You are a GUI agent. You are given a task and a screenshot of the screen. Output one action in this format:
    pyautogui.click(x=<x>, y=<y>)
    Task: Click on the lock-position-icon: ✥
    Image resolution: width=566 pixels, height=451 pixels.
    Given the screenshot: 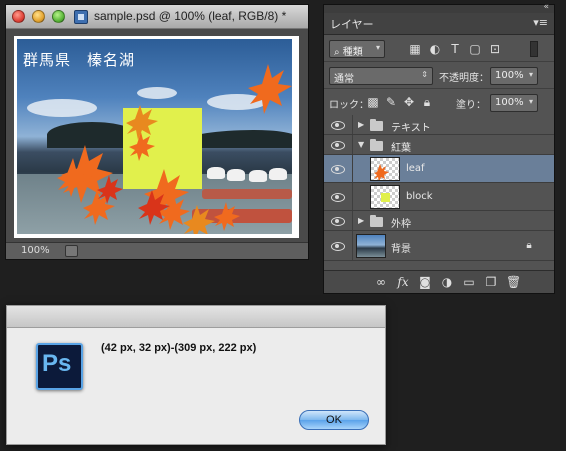 What is the action you would take?
    pyautogui.click(x=409, y=102)
    